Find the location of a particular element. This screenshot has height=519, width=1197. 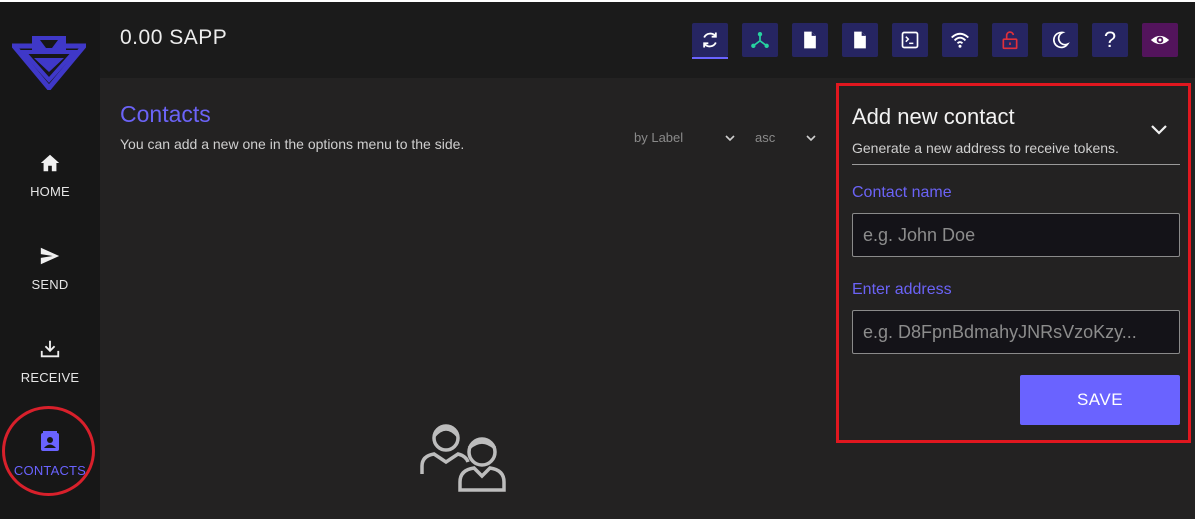

network-button is located at coordinates (760, 40).